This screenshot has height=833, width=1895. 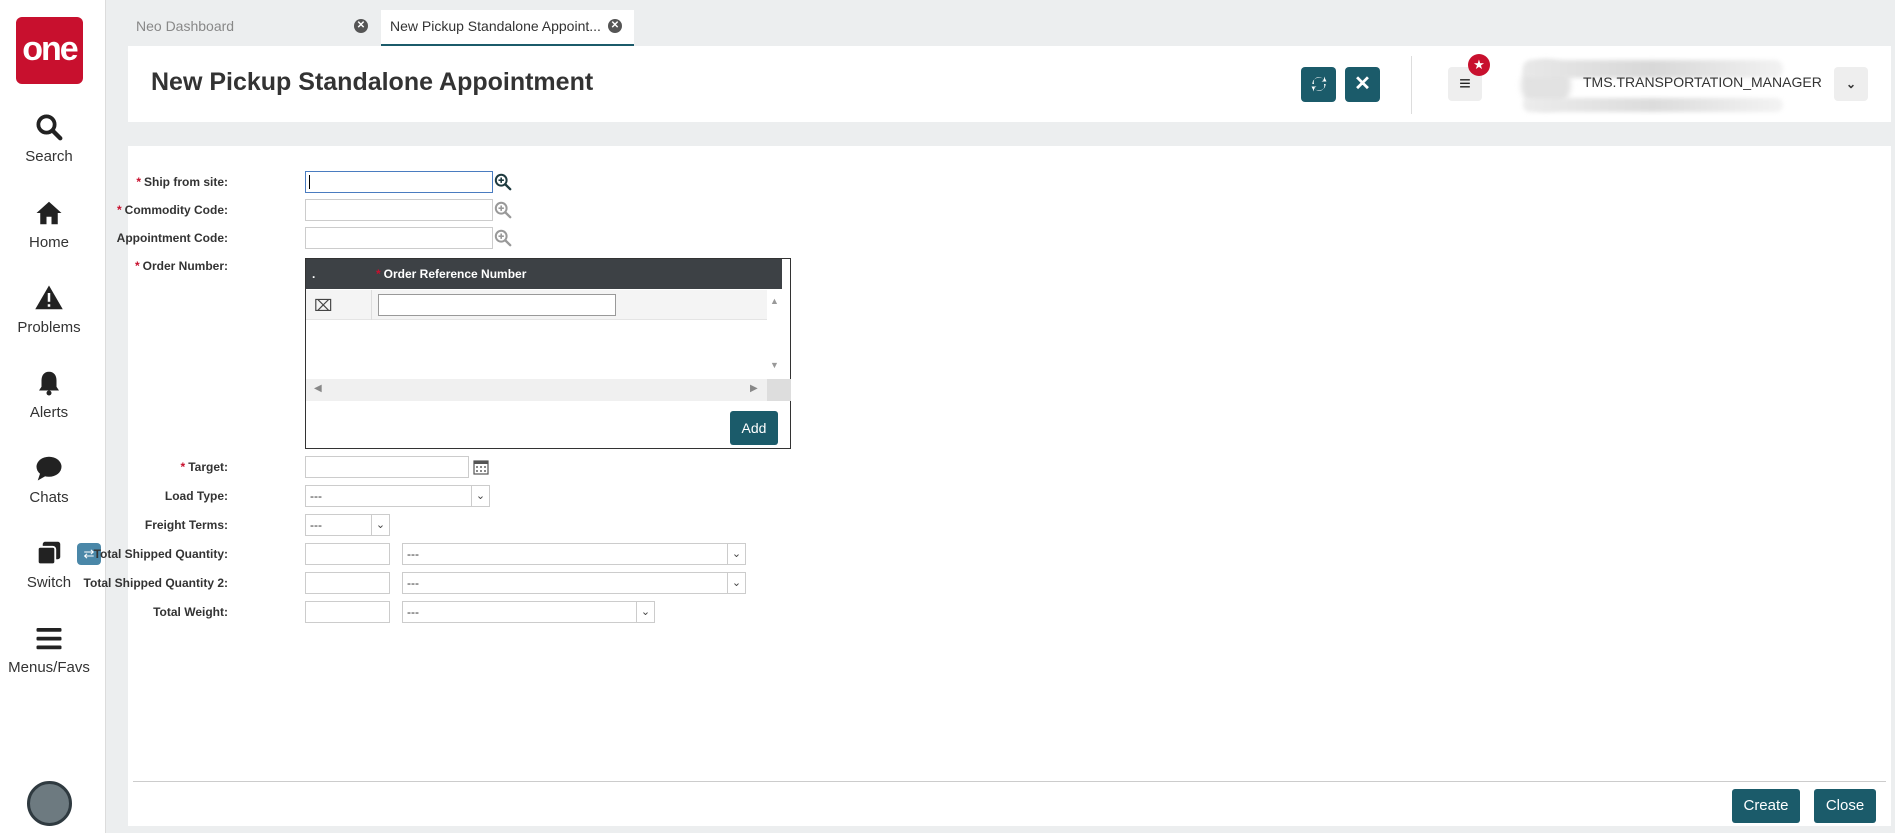 I want to click on nav-item-home: Home, so click(x=49, y=224).